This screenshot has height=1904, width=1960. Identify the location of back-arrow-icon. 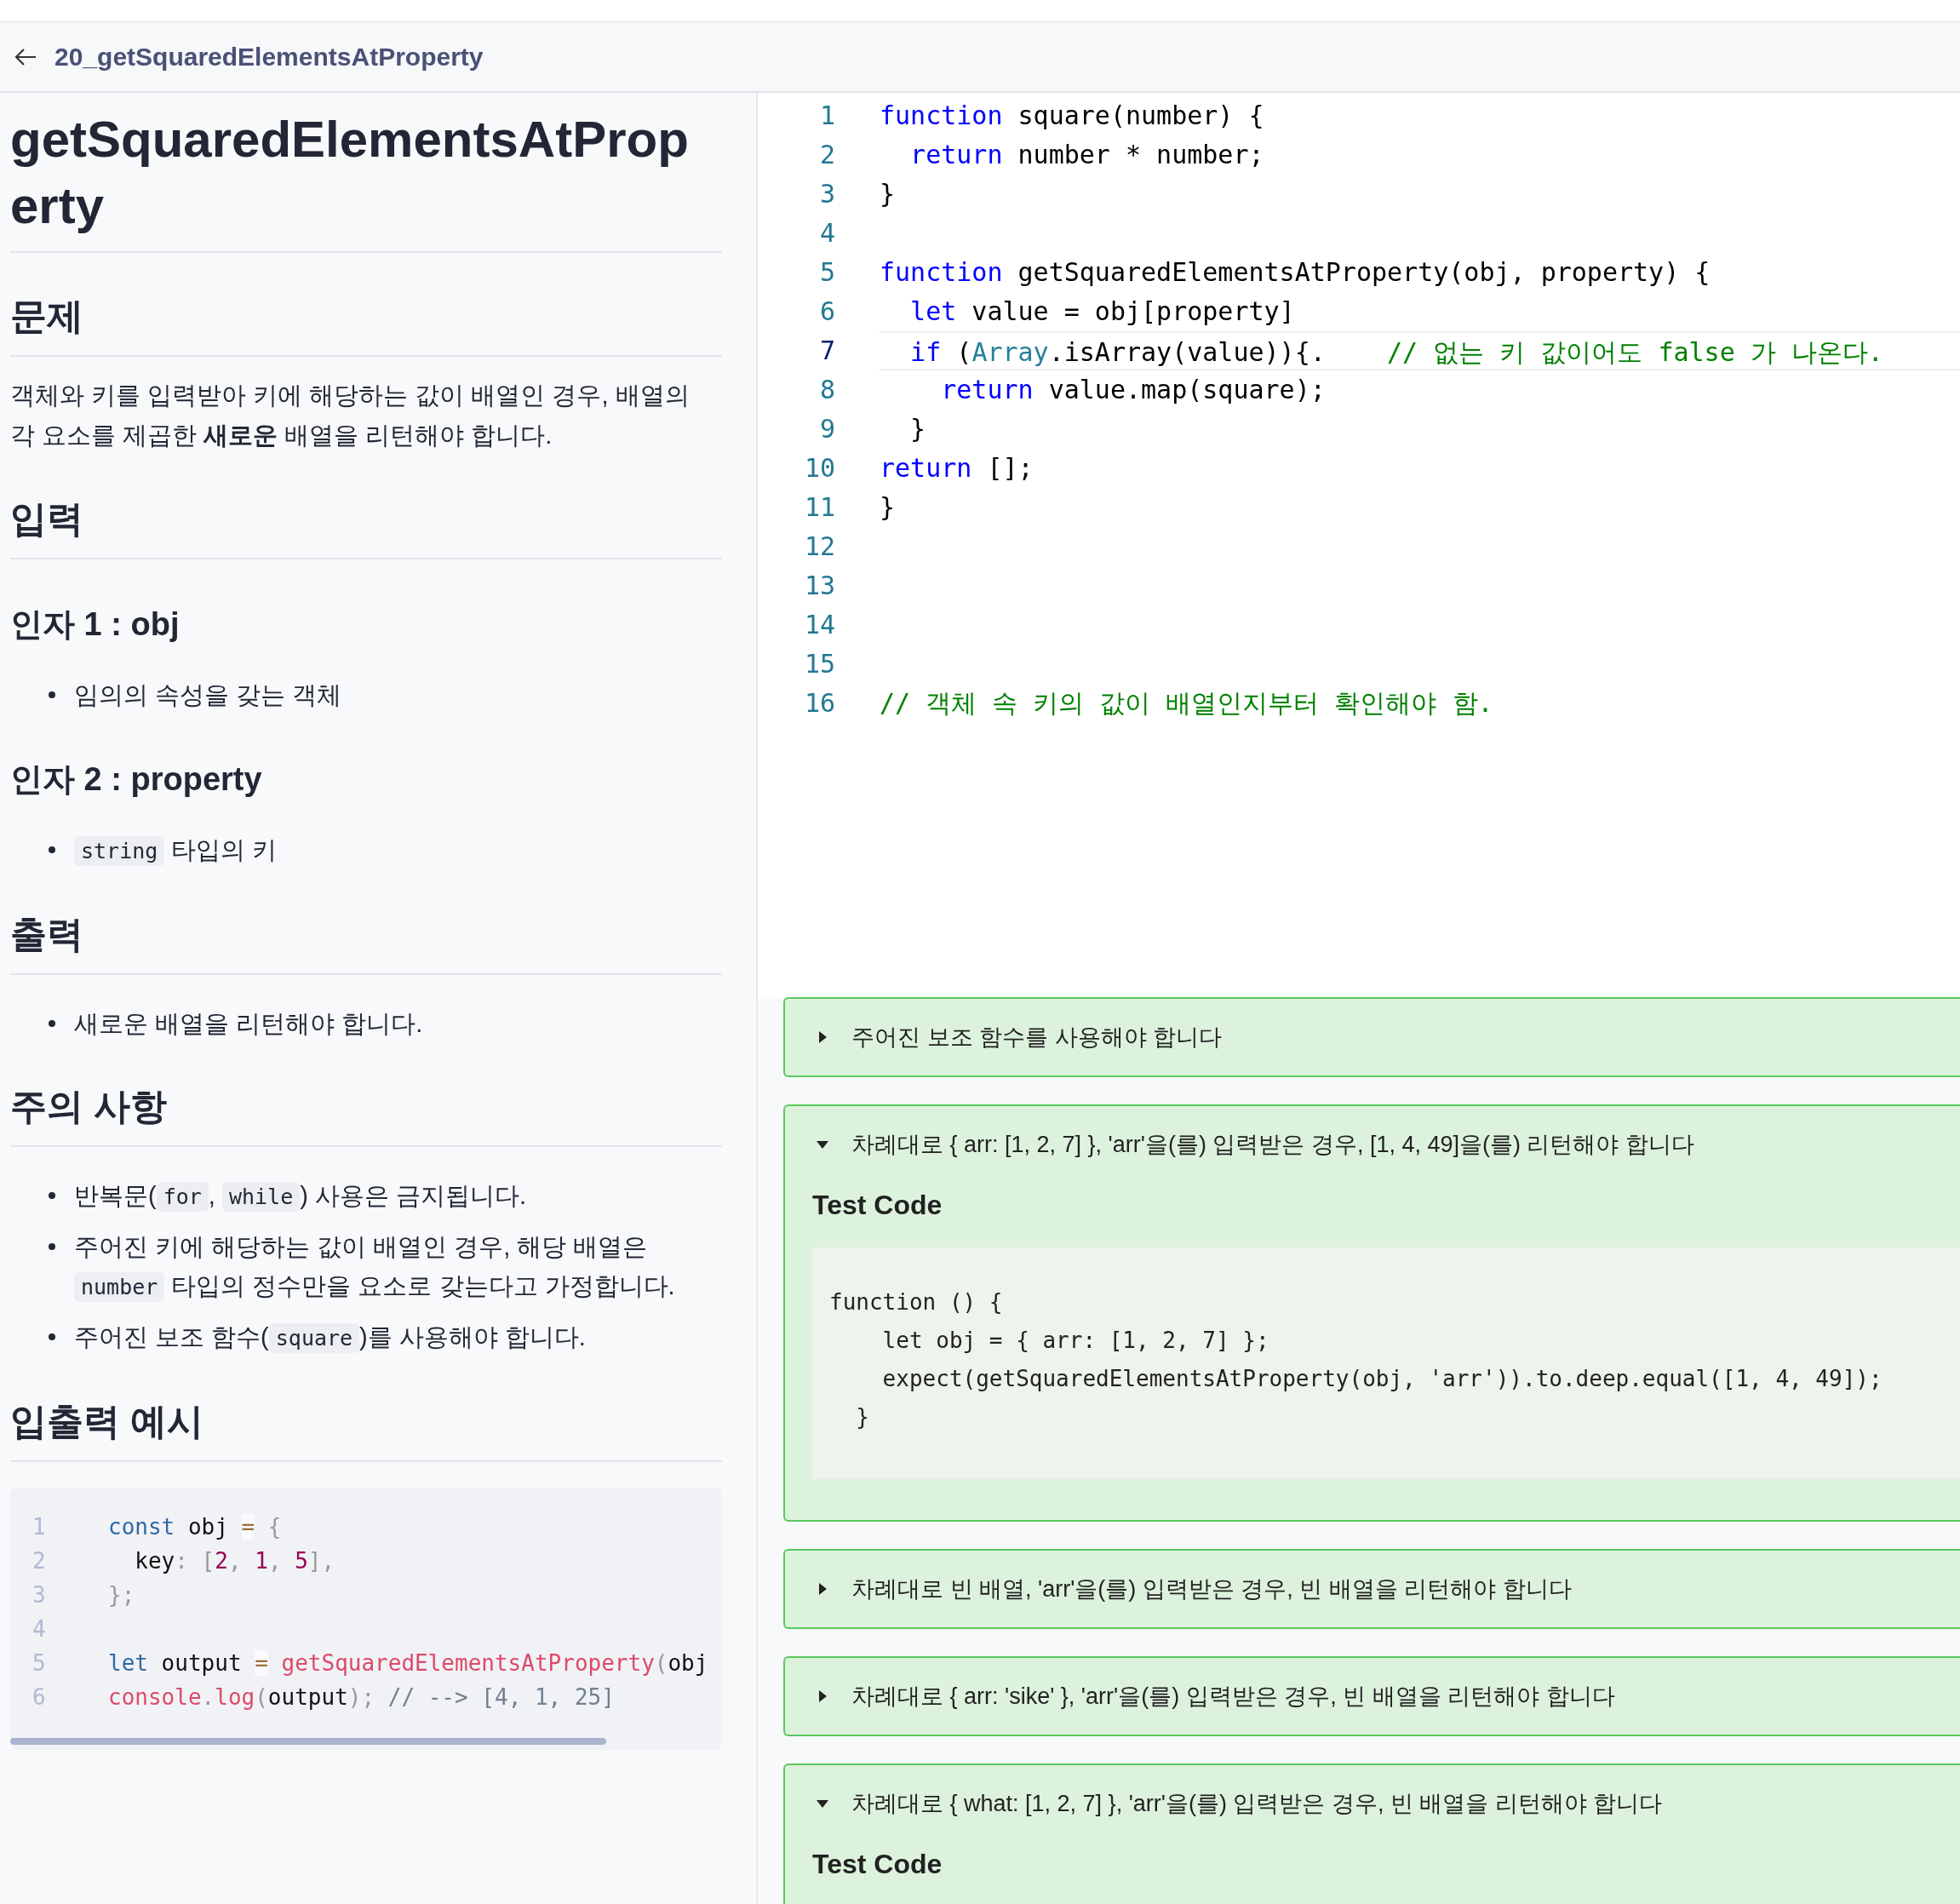
(25, 57).